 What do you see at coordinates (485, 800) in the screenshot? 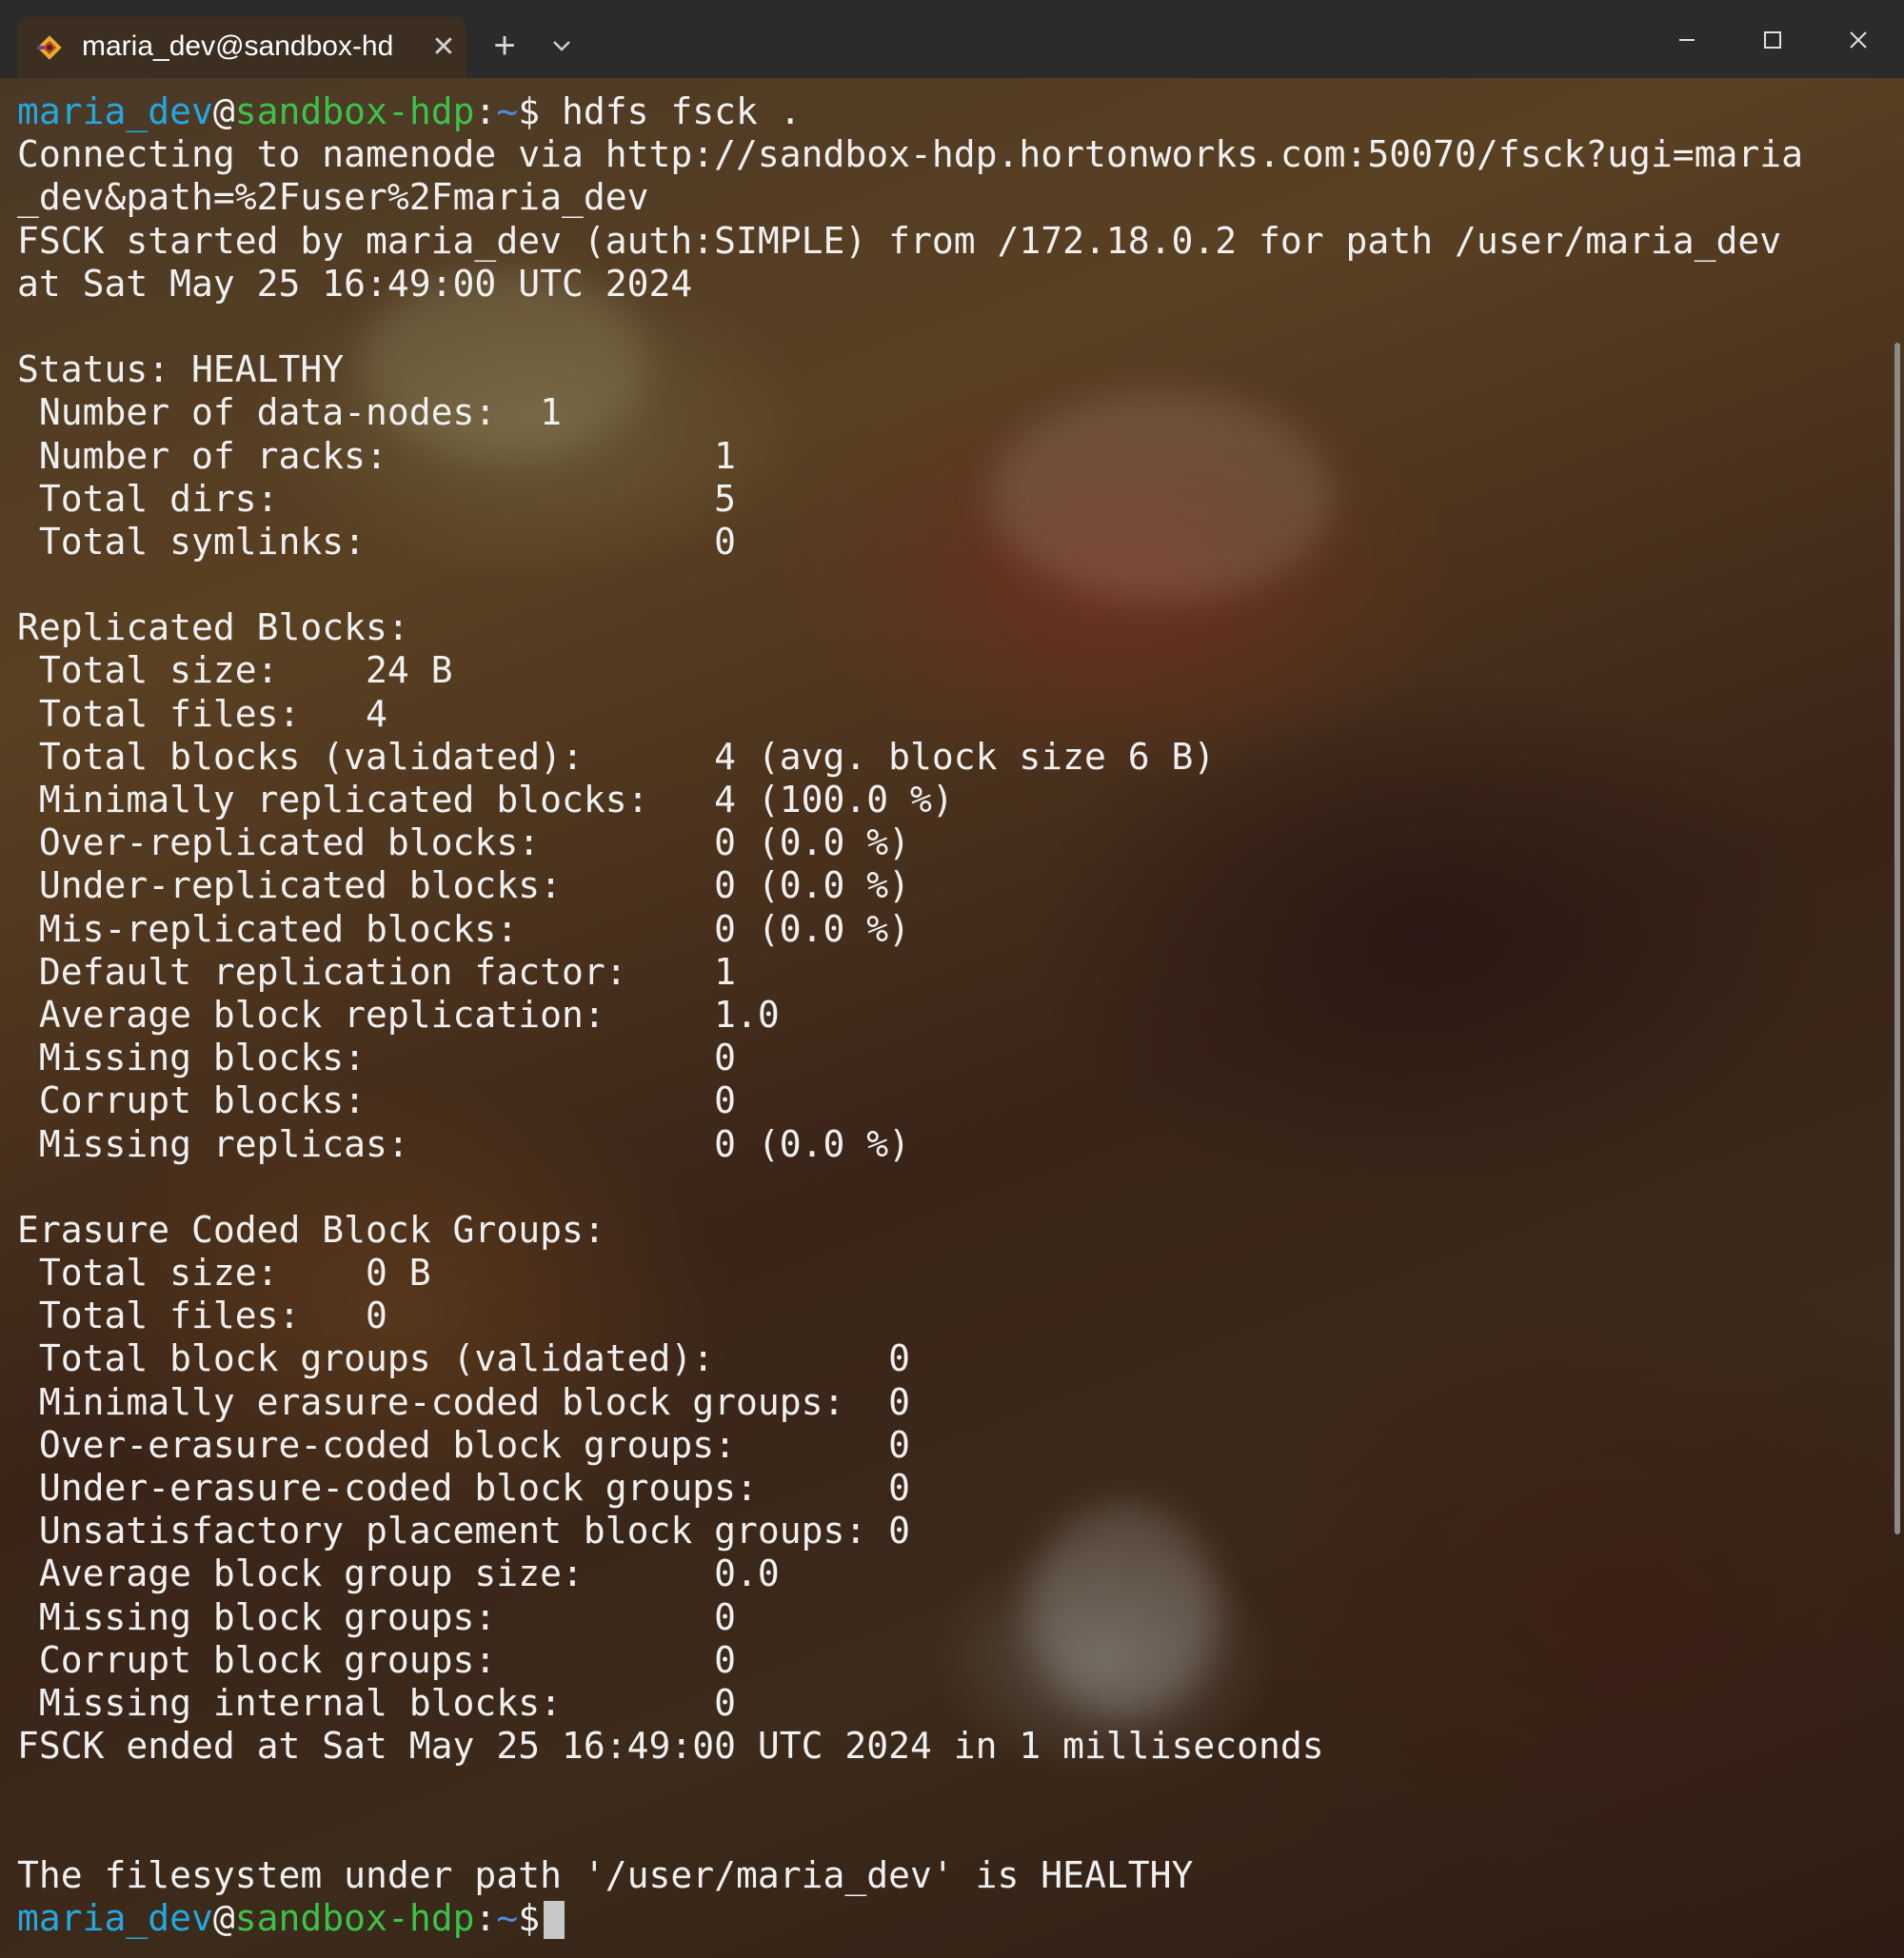
I see `output-line: Minimally replicated blocks: 4 (100.0 %)` at bounding box center [485, 800].